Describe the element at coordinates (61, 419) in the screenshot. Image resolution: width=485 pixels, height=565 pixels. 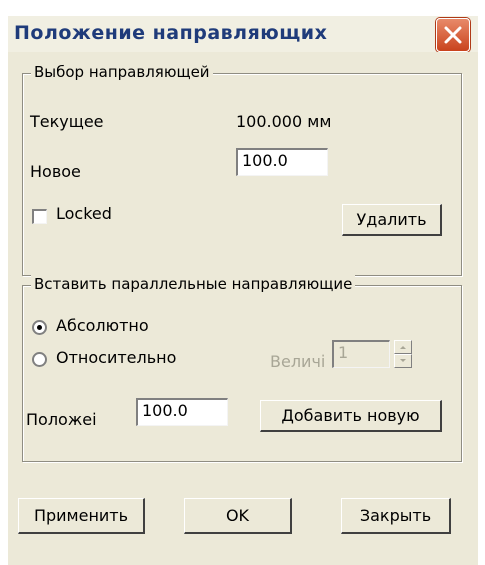
I see `position-label: Положеі` at that location.